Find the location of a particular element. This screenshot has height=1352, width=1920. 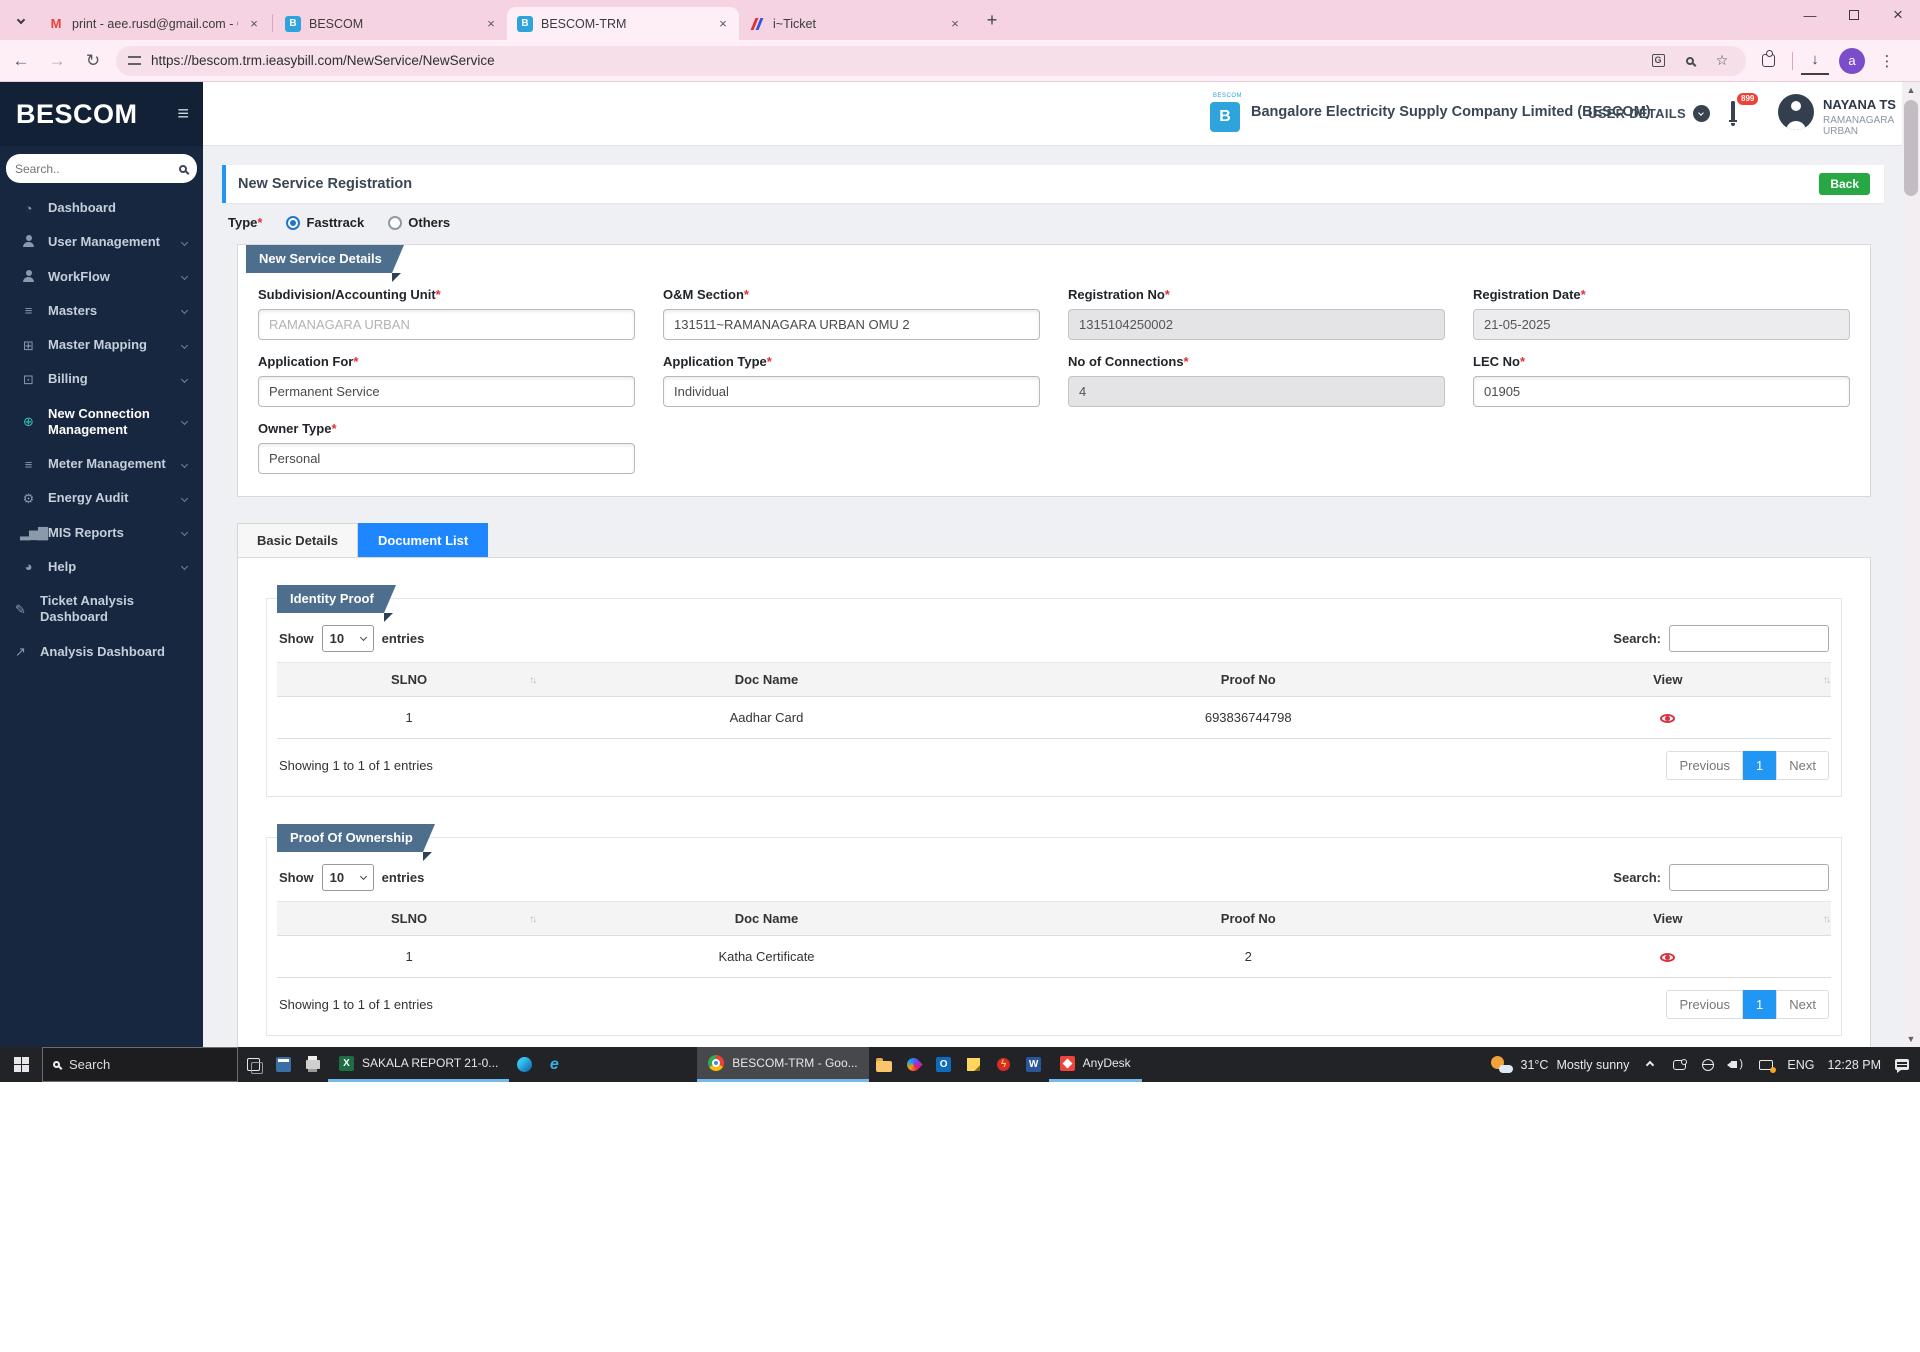

tab-bescom-trm-active: B BESCOM-TRM × is located at coordinates (623, 23).